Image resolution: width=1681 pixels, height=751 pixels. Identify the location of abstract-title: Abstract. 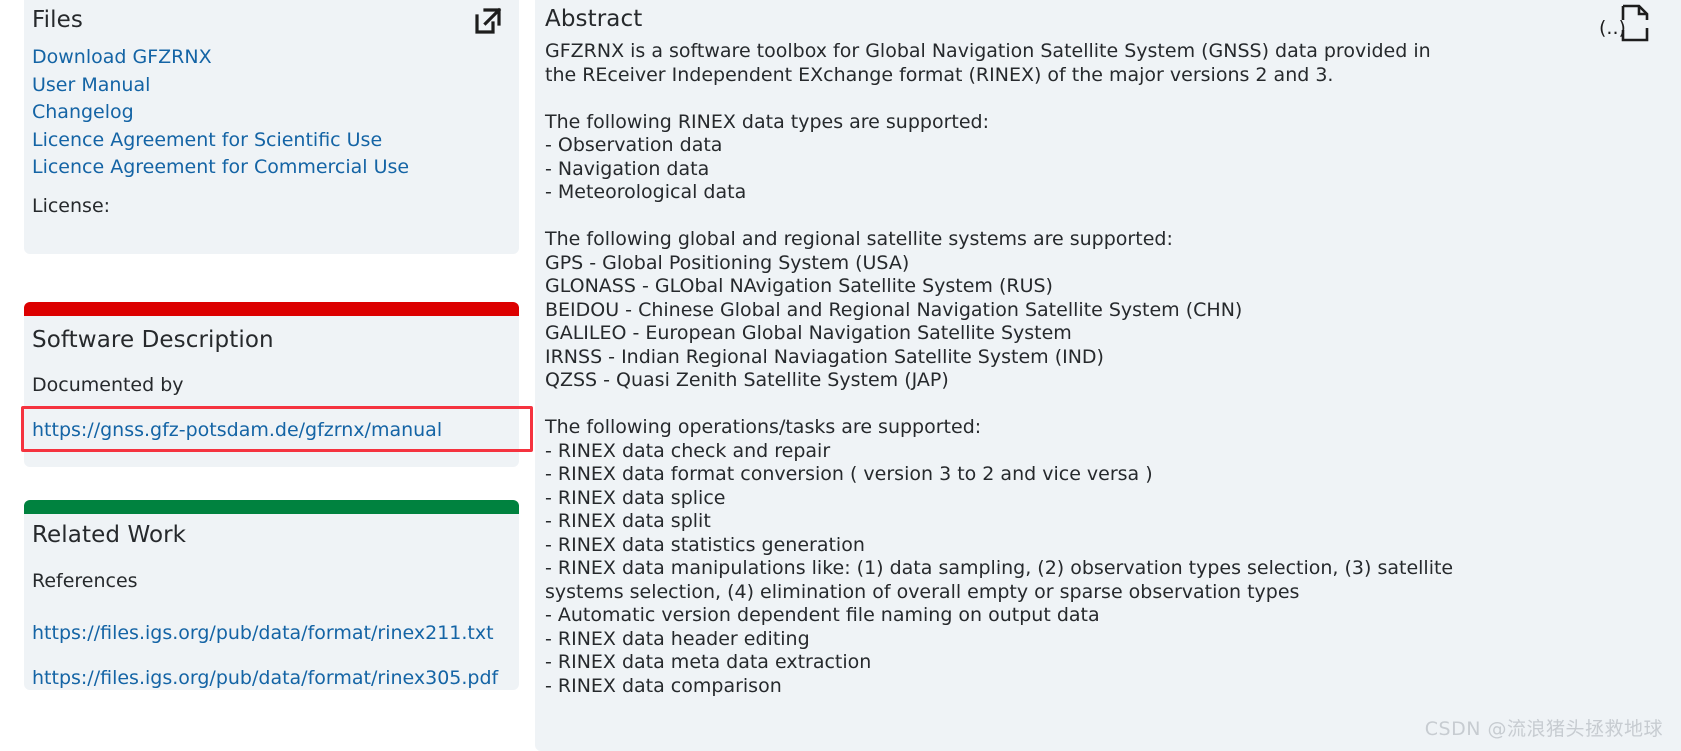
(594, 19).